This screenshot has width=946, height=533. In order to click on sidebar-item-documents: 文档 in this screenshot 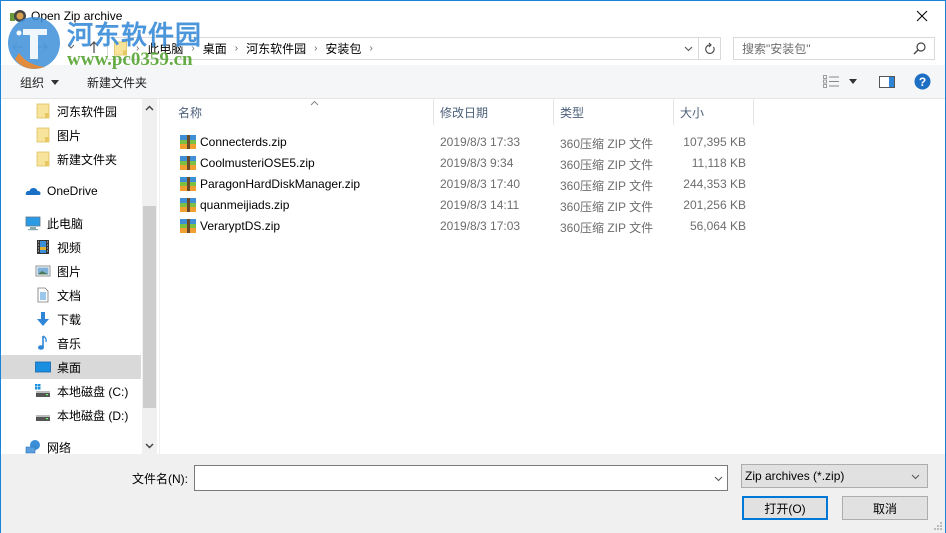, I will do `click(71, 295)`.